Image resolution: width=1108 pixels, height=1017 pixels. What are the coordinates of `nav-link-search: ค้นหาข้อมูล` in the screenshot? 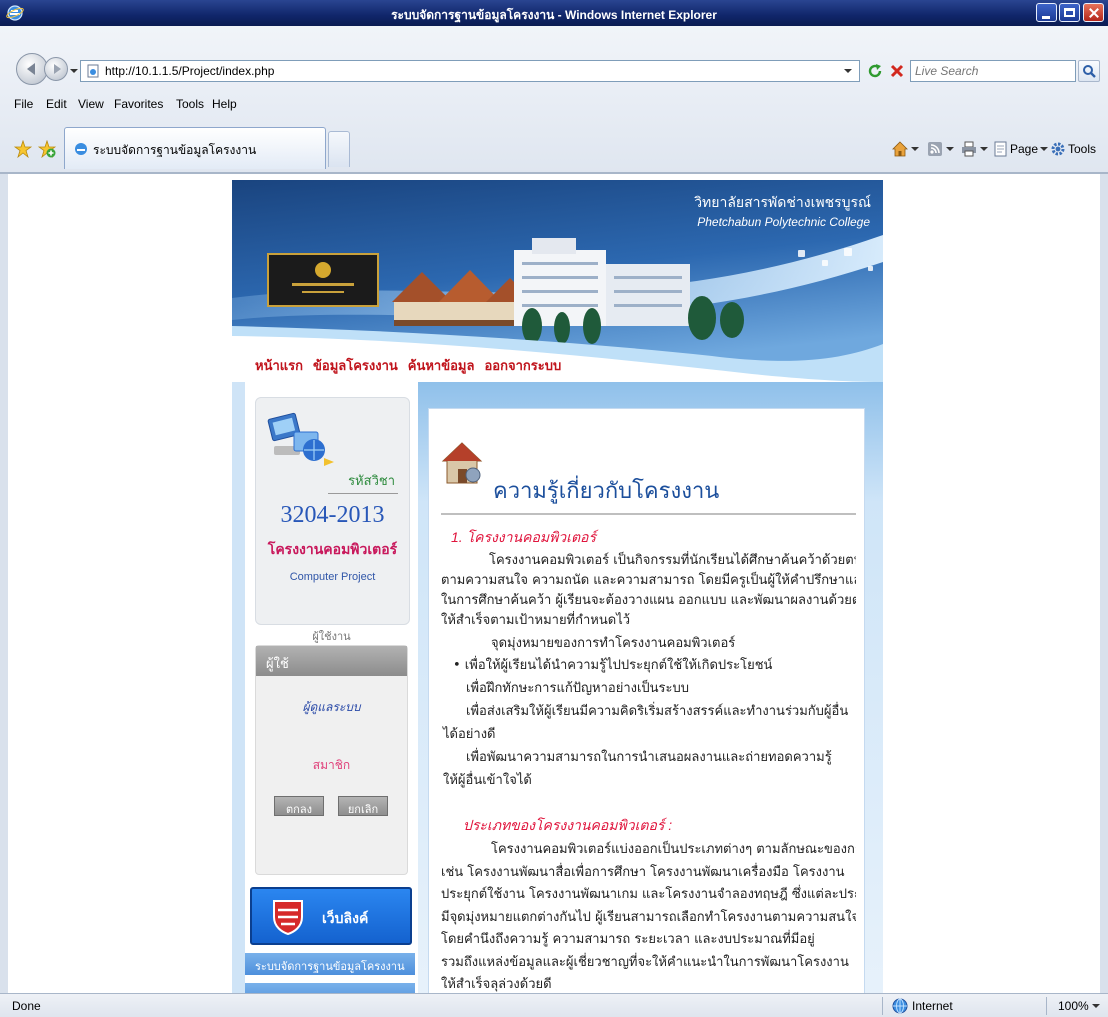 It's located at (441, 365).